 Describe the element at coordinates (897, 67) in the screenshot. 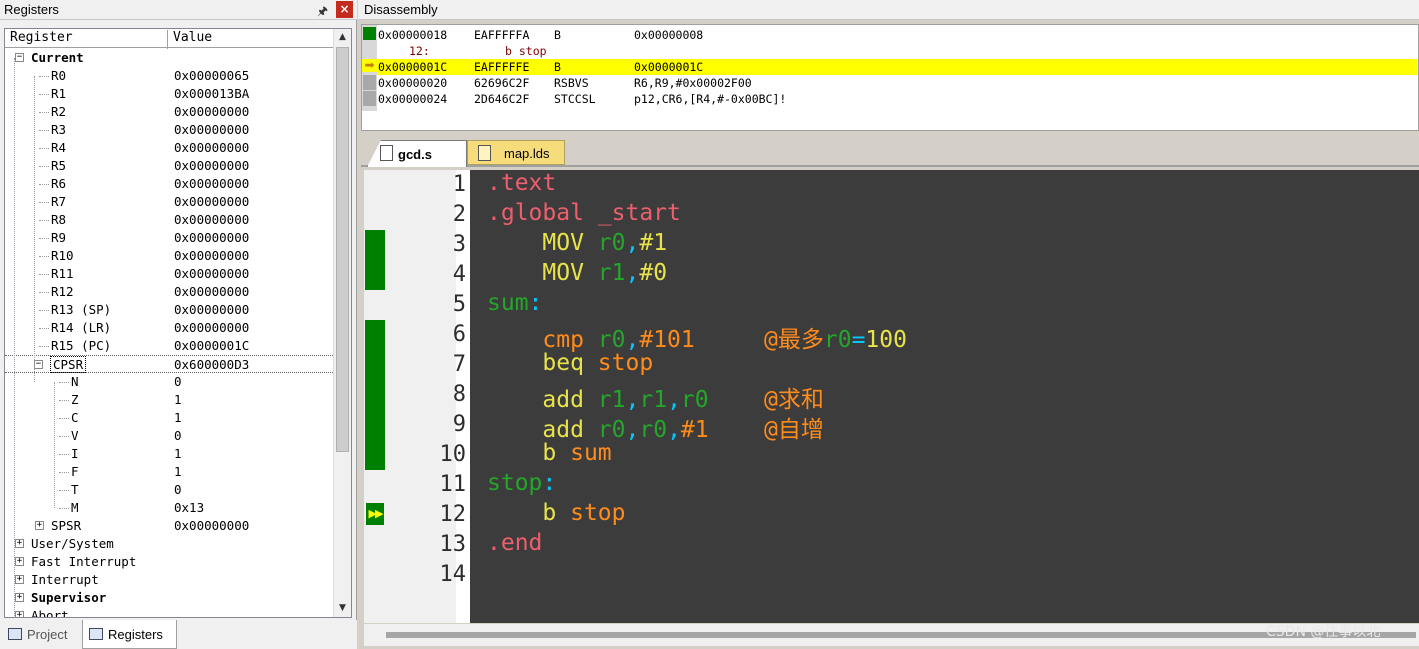

I see `disassembly-line-current: 0x0000001C EAFFFFFE B 0x0000001C` at that location.